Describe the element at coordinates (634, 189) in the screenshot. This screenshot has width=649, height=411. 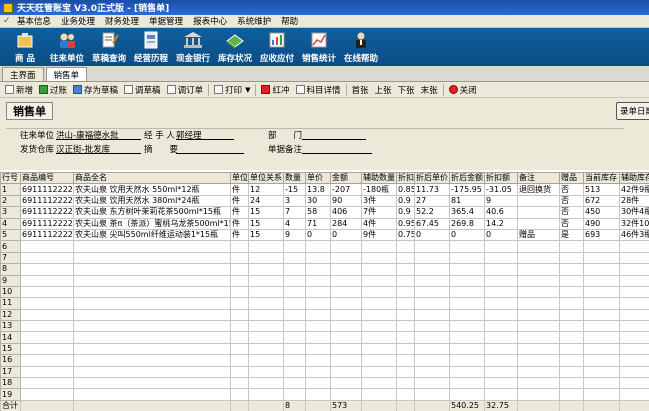
I see `table-cell: 42件9瓶` at that location.